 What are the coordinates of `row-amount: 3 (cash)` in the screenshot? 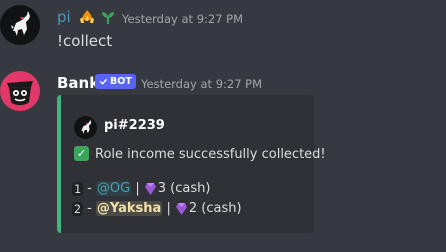 It's located at (184, 188).